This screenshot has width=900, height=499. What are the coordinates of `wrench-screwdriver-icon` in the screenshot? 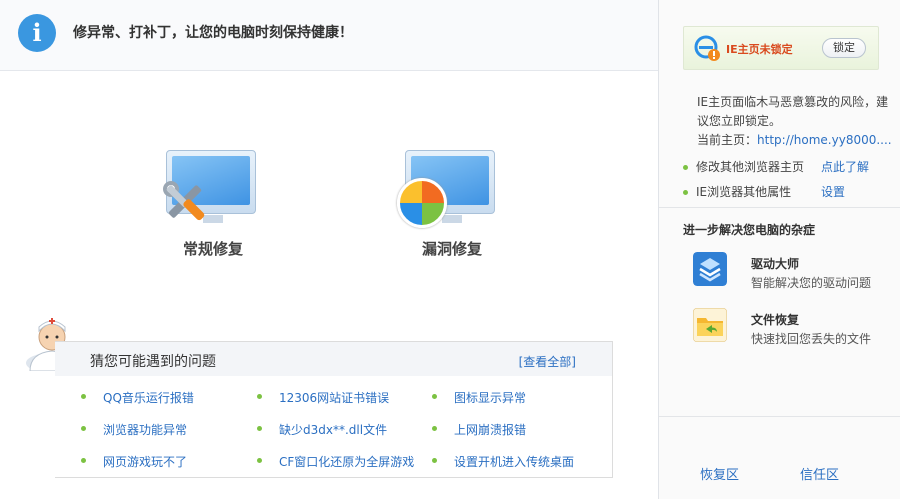 It's located at (184, 201).